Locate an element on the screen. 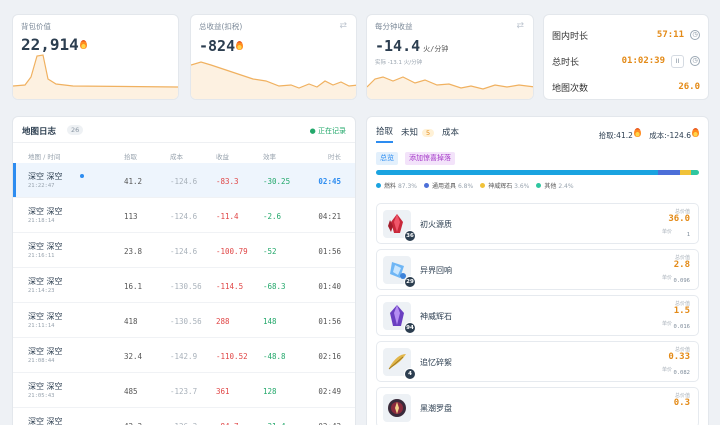 The height and width of the screenshot is (425, 720). map-time-value: 57:11 is located at coordinates (670, 35).